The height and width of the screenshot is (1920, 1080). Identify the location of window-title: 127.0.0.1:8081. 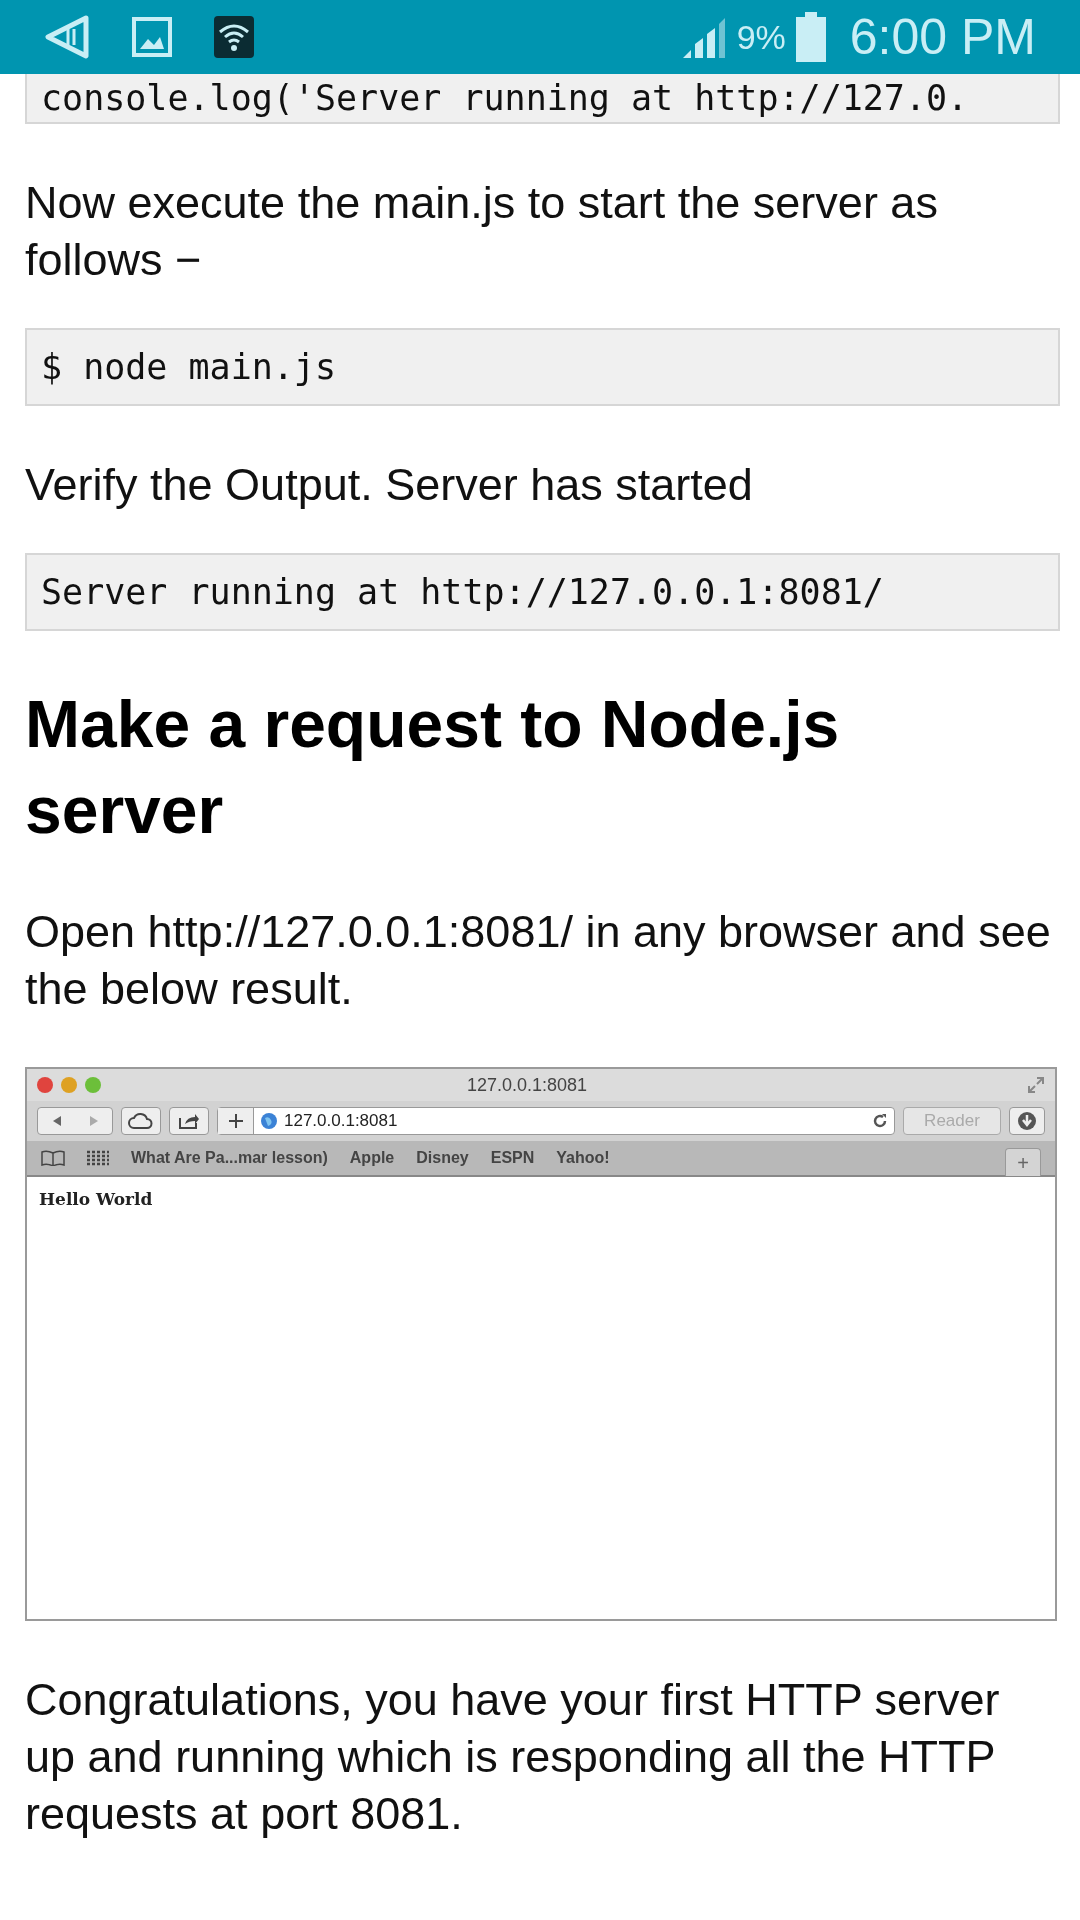
(527, 1085).